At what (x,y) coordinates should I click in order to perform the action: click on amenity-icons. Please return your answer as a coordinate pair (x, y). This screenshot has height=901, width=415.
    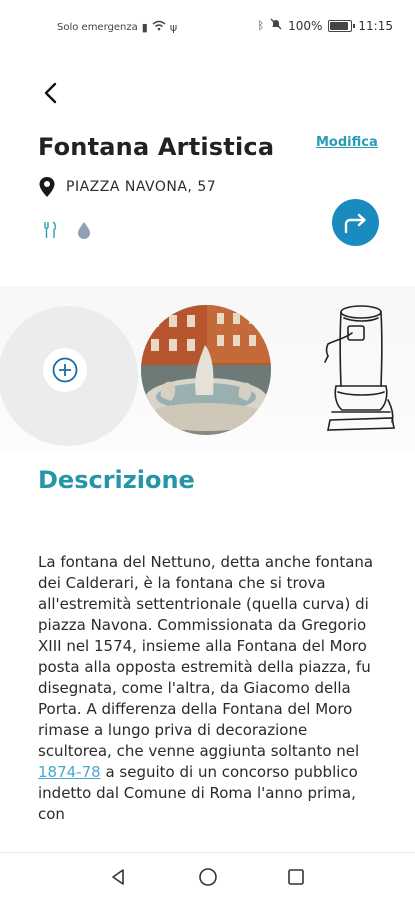
    Looking at the image, I should click on (67, 230).